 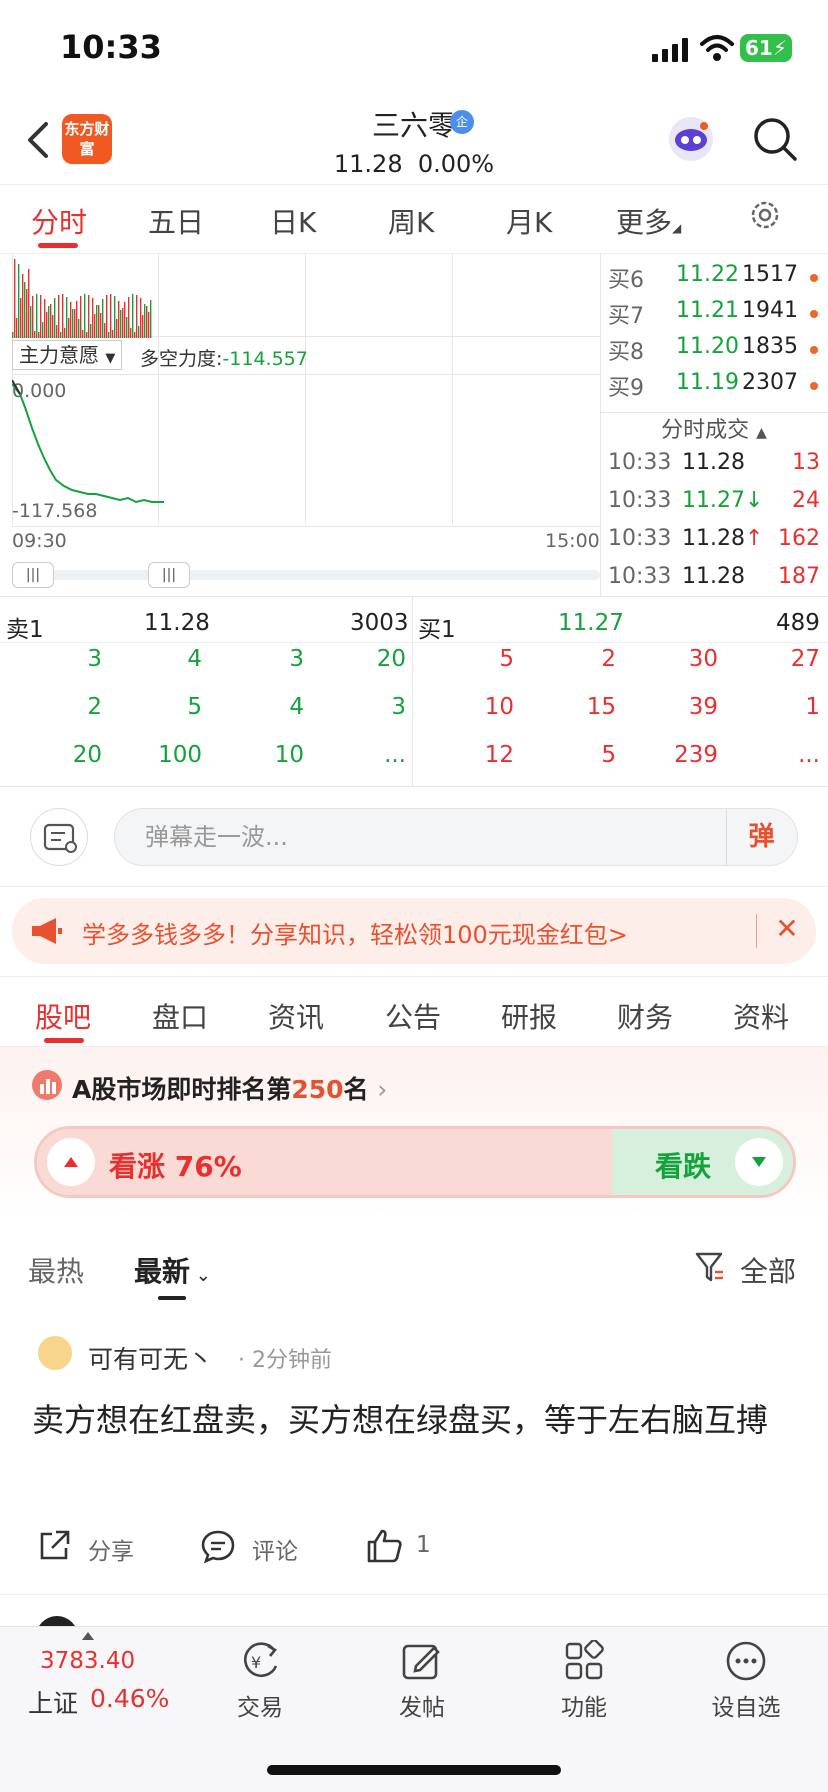 What do you see at coordinates (670, 50) in the screenshot?
I see `signal-icon` at bounding box center [670, 50].